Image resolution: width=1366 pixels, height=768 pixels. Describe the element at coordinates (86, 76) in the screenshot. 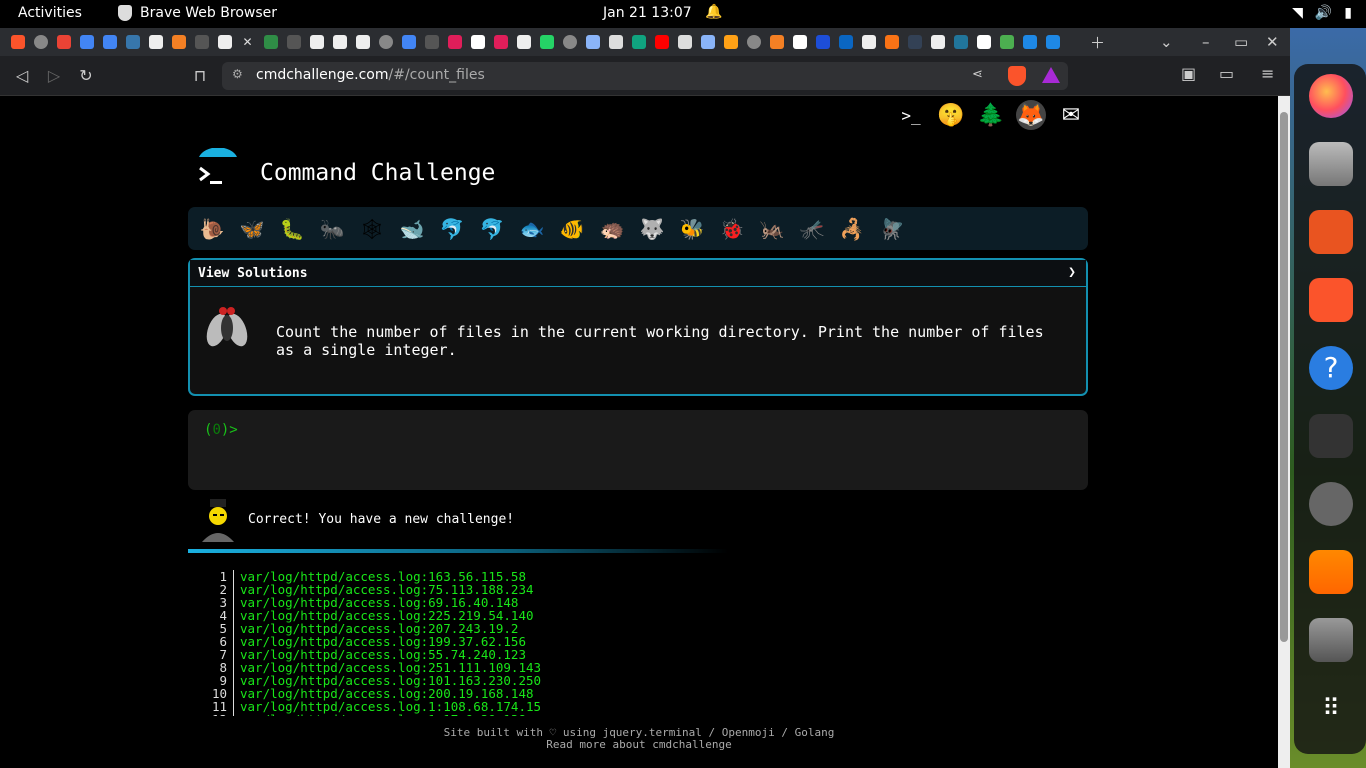

I see `reload-icon: ↻` at that location.